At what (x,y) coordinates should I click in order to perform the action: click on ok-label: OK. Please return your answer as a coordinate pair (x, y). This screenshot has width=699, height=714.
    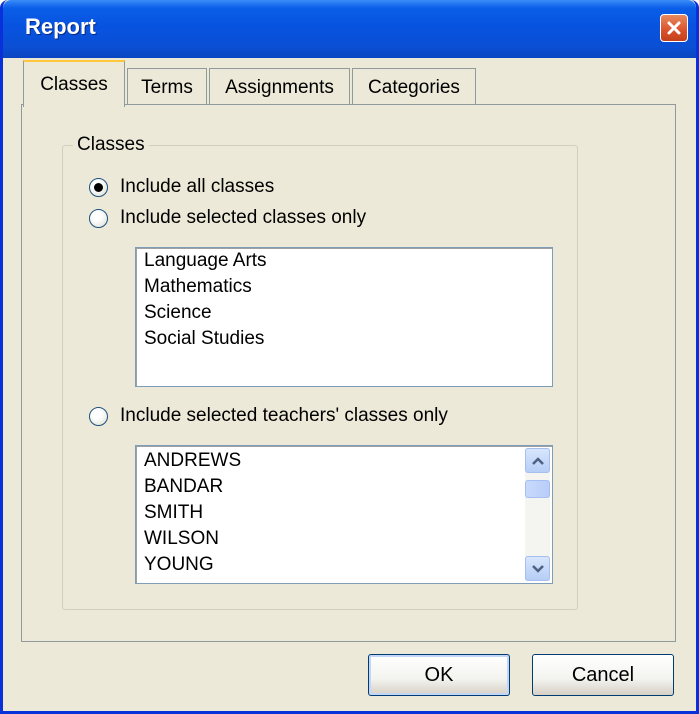
    Looking at the image, I should click on (439, 674).